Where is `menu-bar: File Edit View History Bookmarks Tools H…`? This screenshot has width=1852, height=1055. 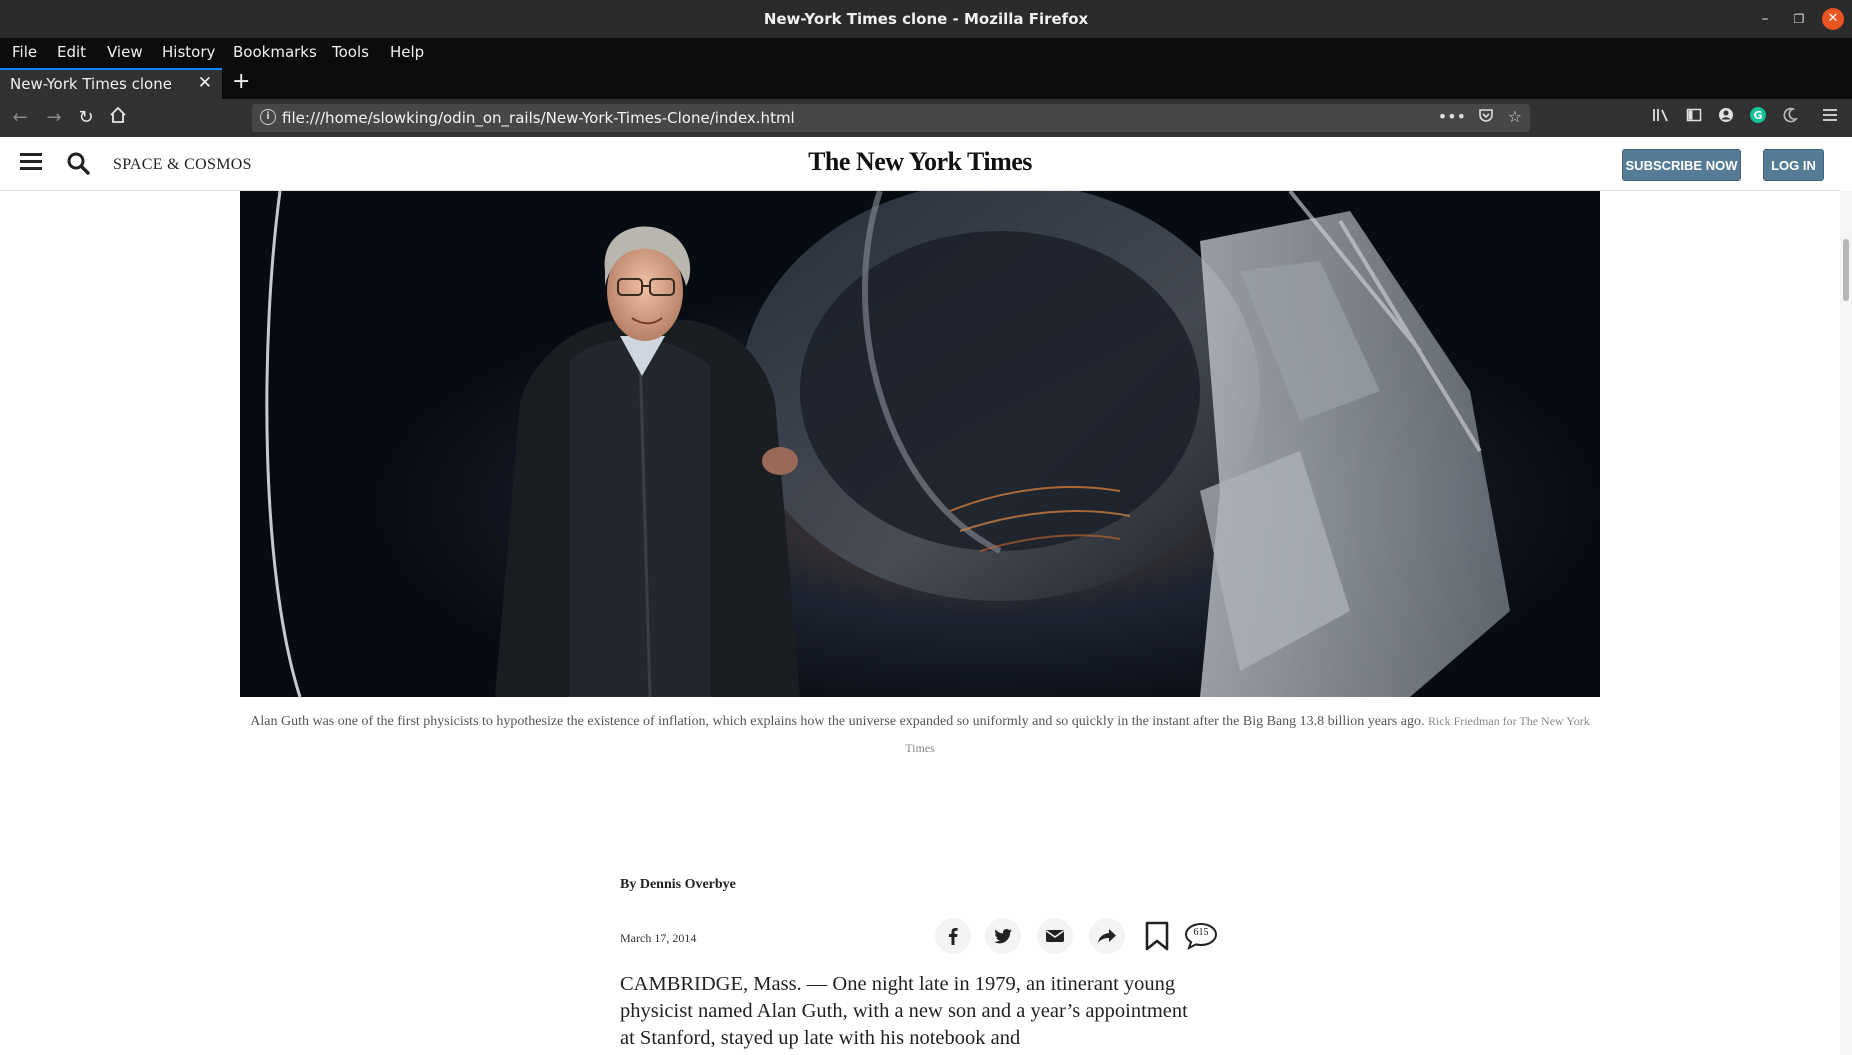
menu-bar: File Edit View History Bookmarks Tools H… is located at coordinates (926, 53).